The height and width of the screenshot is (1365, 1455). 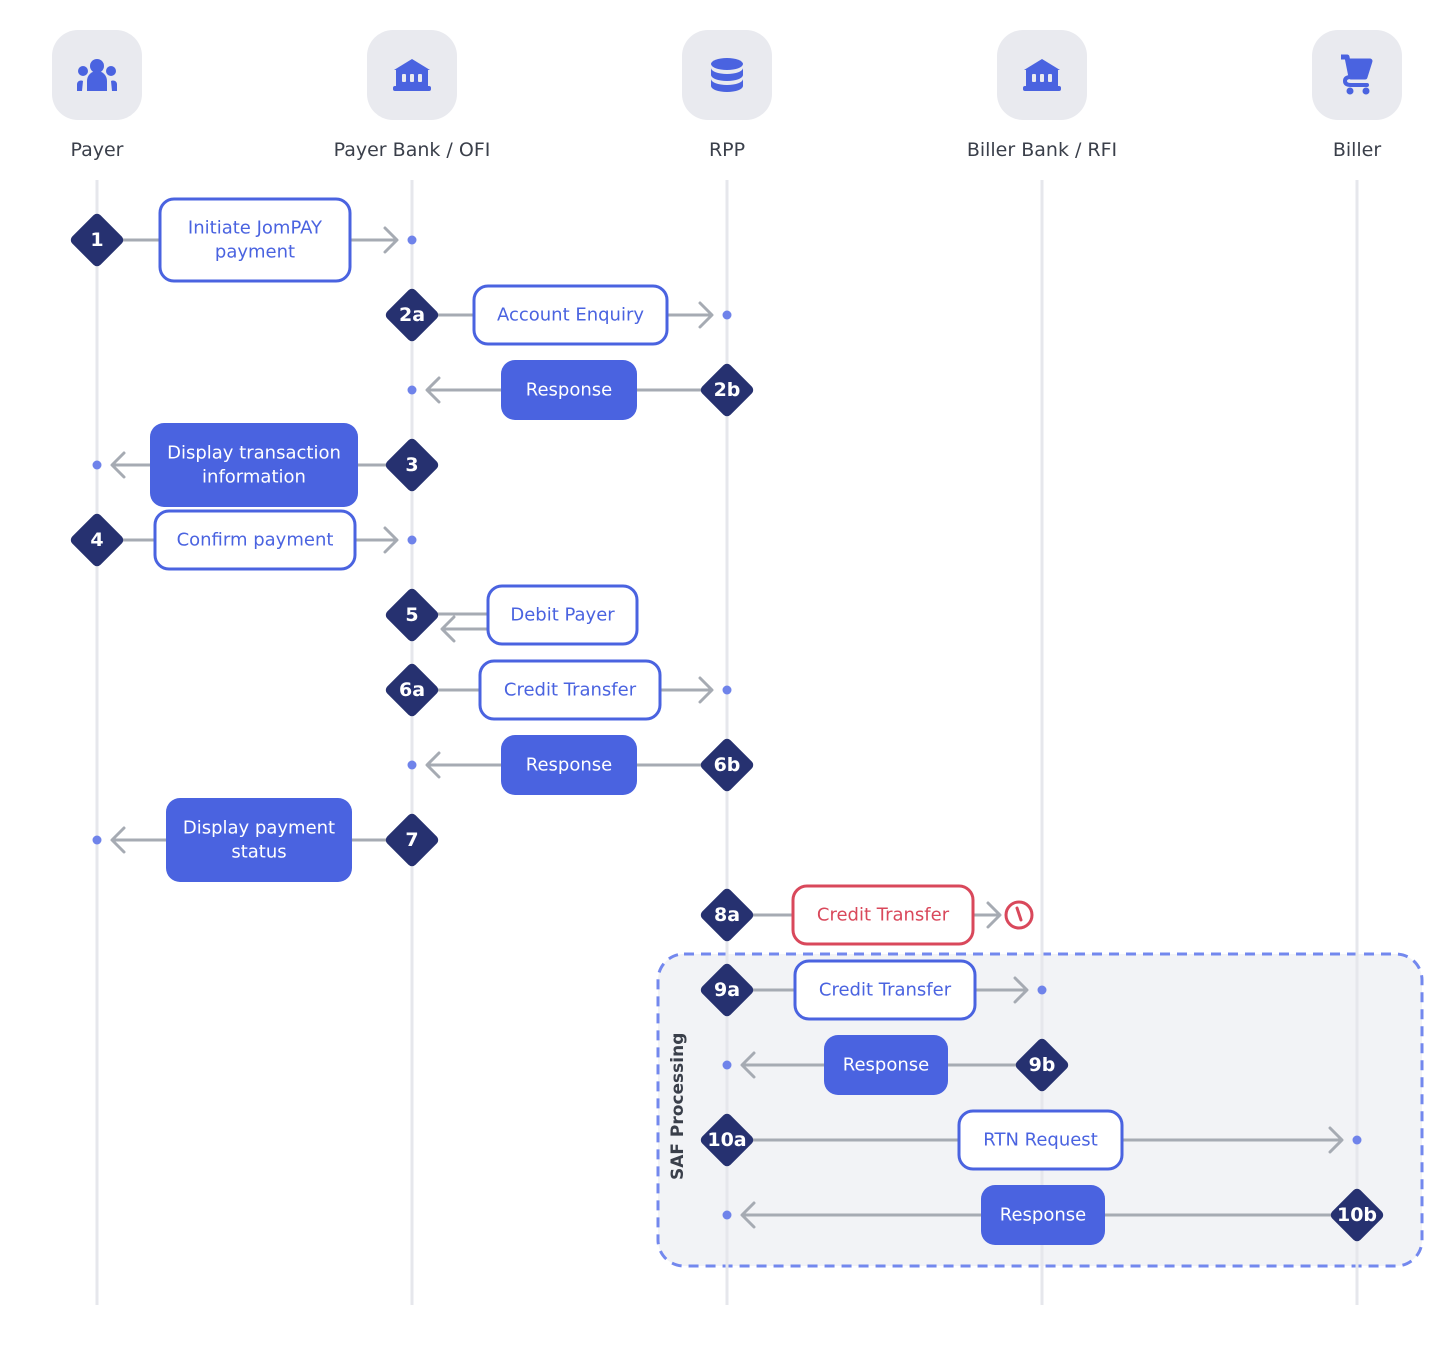 I want to click on step-2b: Response 2b, so click(x=581, y=390).